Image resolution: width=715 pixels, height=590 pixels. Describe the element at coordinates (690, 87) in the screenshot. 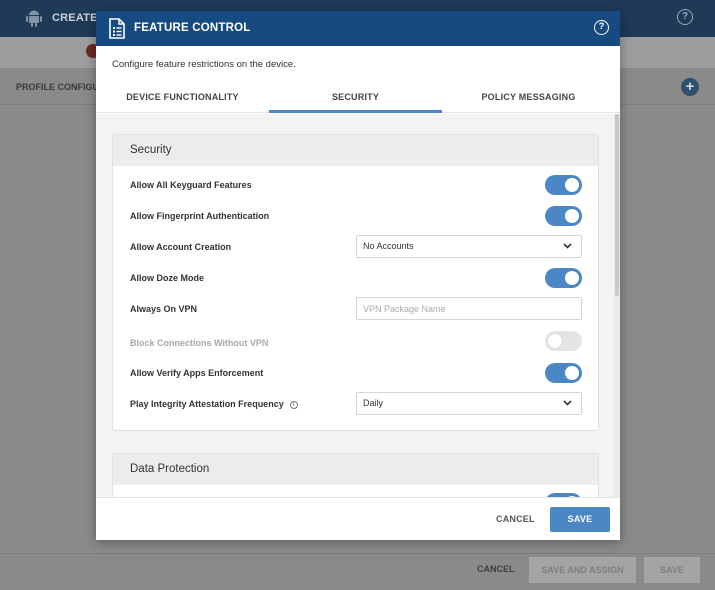

I see `plus-circle-icon: +` at that location.